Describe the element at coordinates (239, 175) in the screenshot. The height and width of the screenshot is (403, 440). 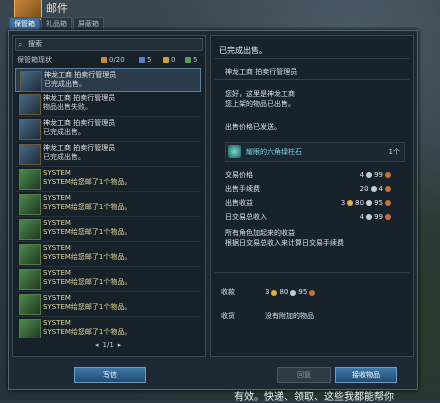
I see `price-label: 交易价格` at that location.